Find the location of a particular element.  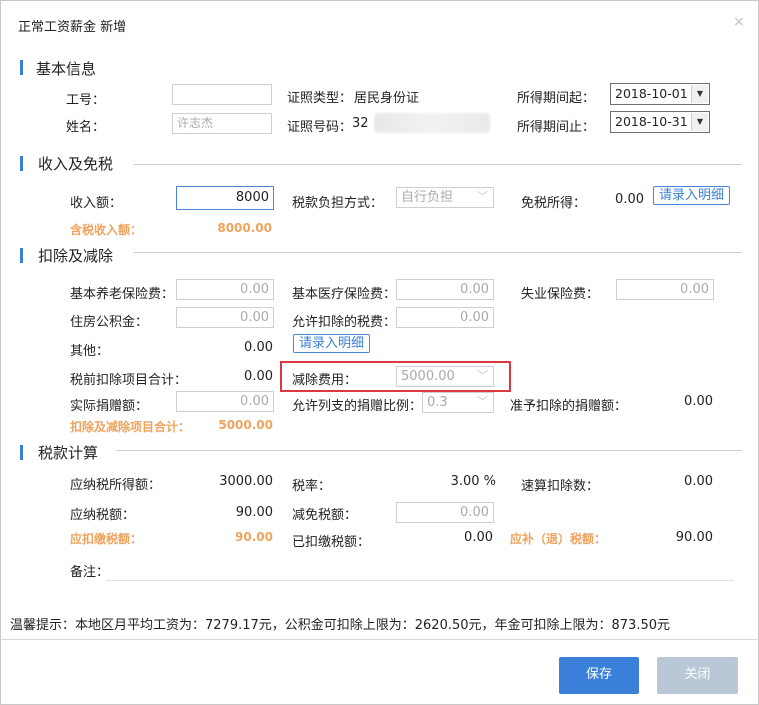

income-input: 8000 is located at coordinates (225, 198).